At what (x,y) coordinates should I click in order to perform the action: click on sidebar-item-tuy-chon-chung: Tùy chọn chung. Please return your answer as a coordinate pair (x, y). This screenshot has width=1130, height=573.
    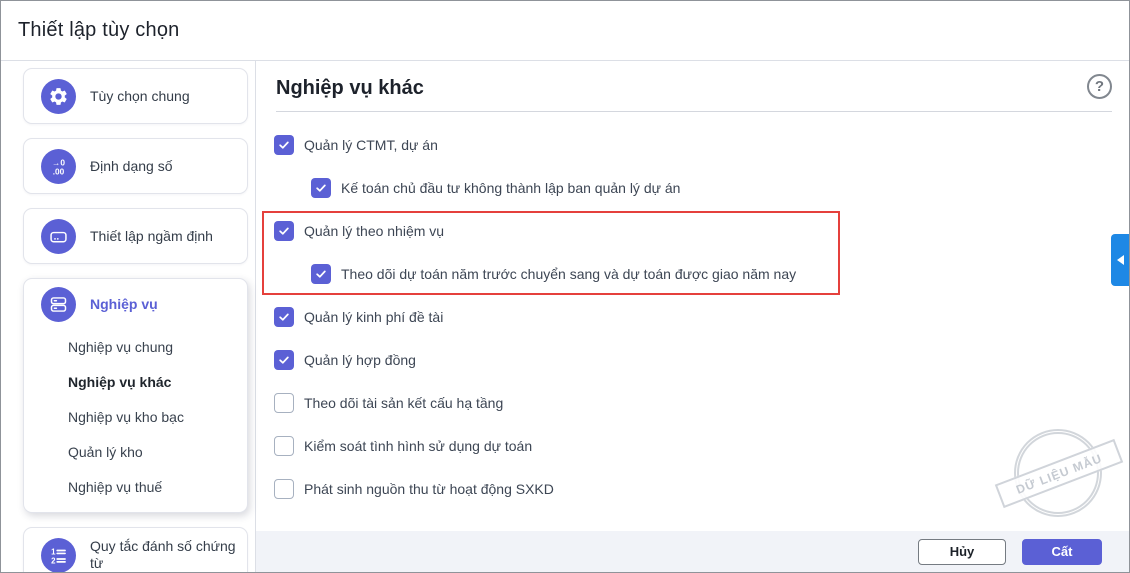
    Looking at the image, I should click on (135, 96).